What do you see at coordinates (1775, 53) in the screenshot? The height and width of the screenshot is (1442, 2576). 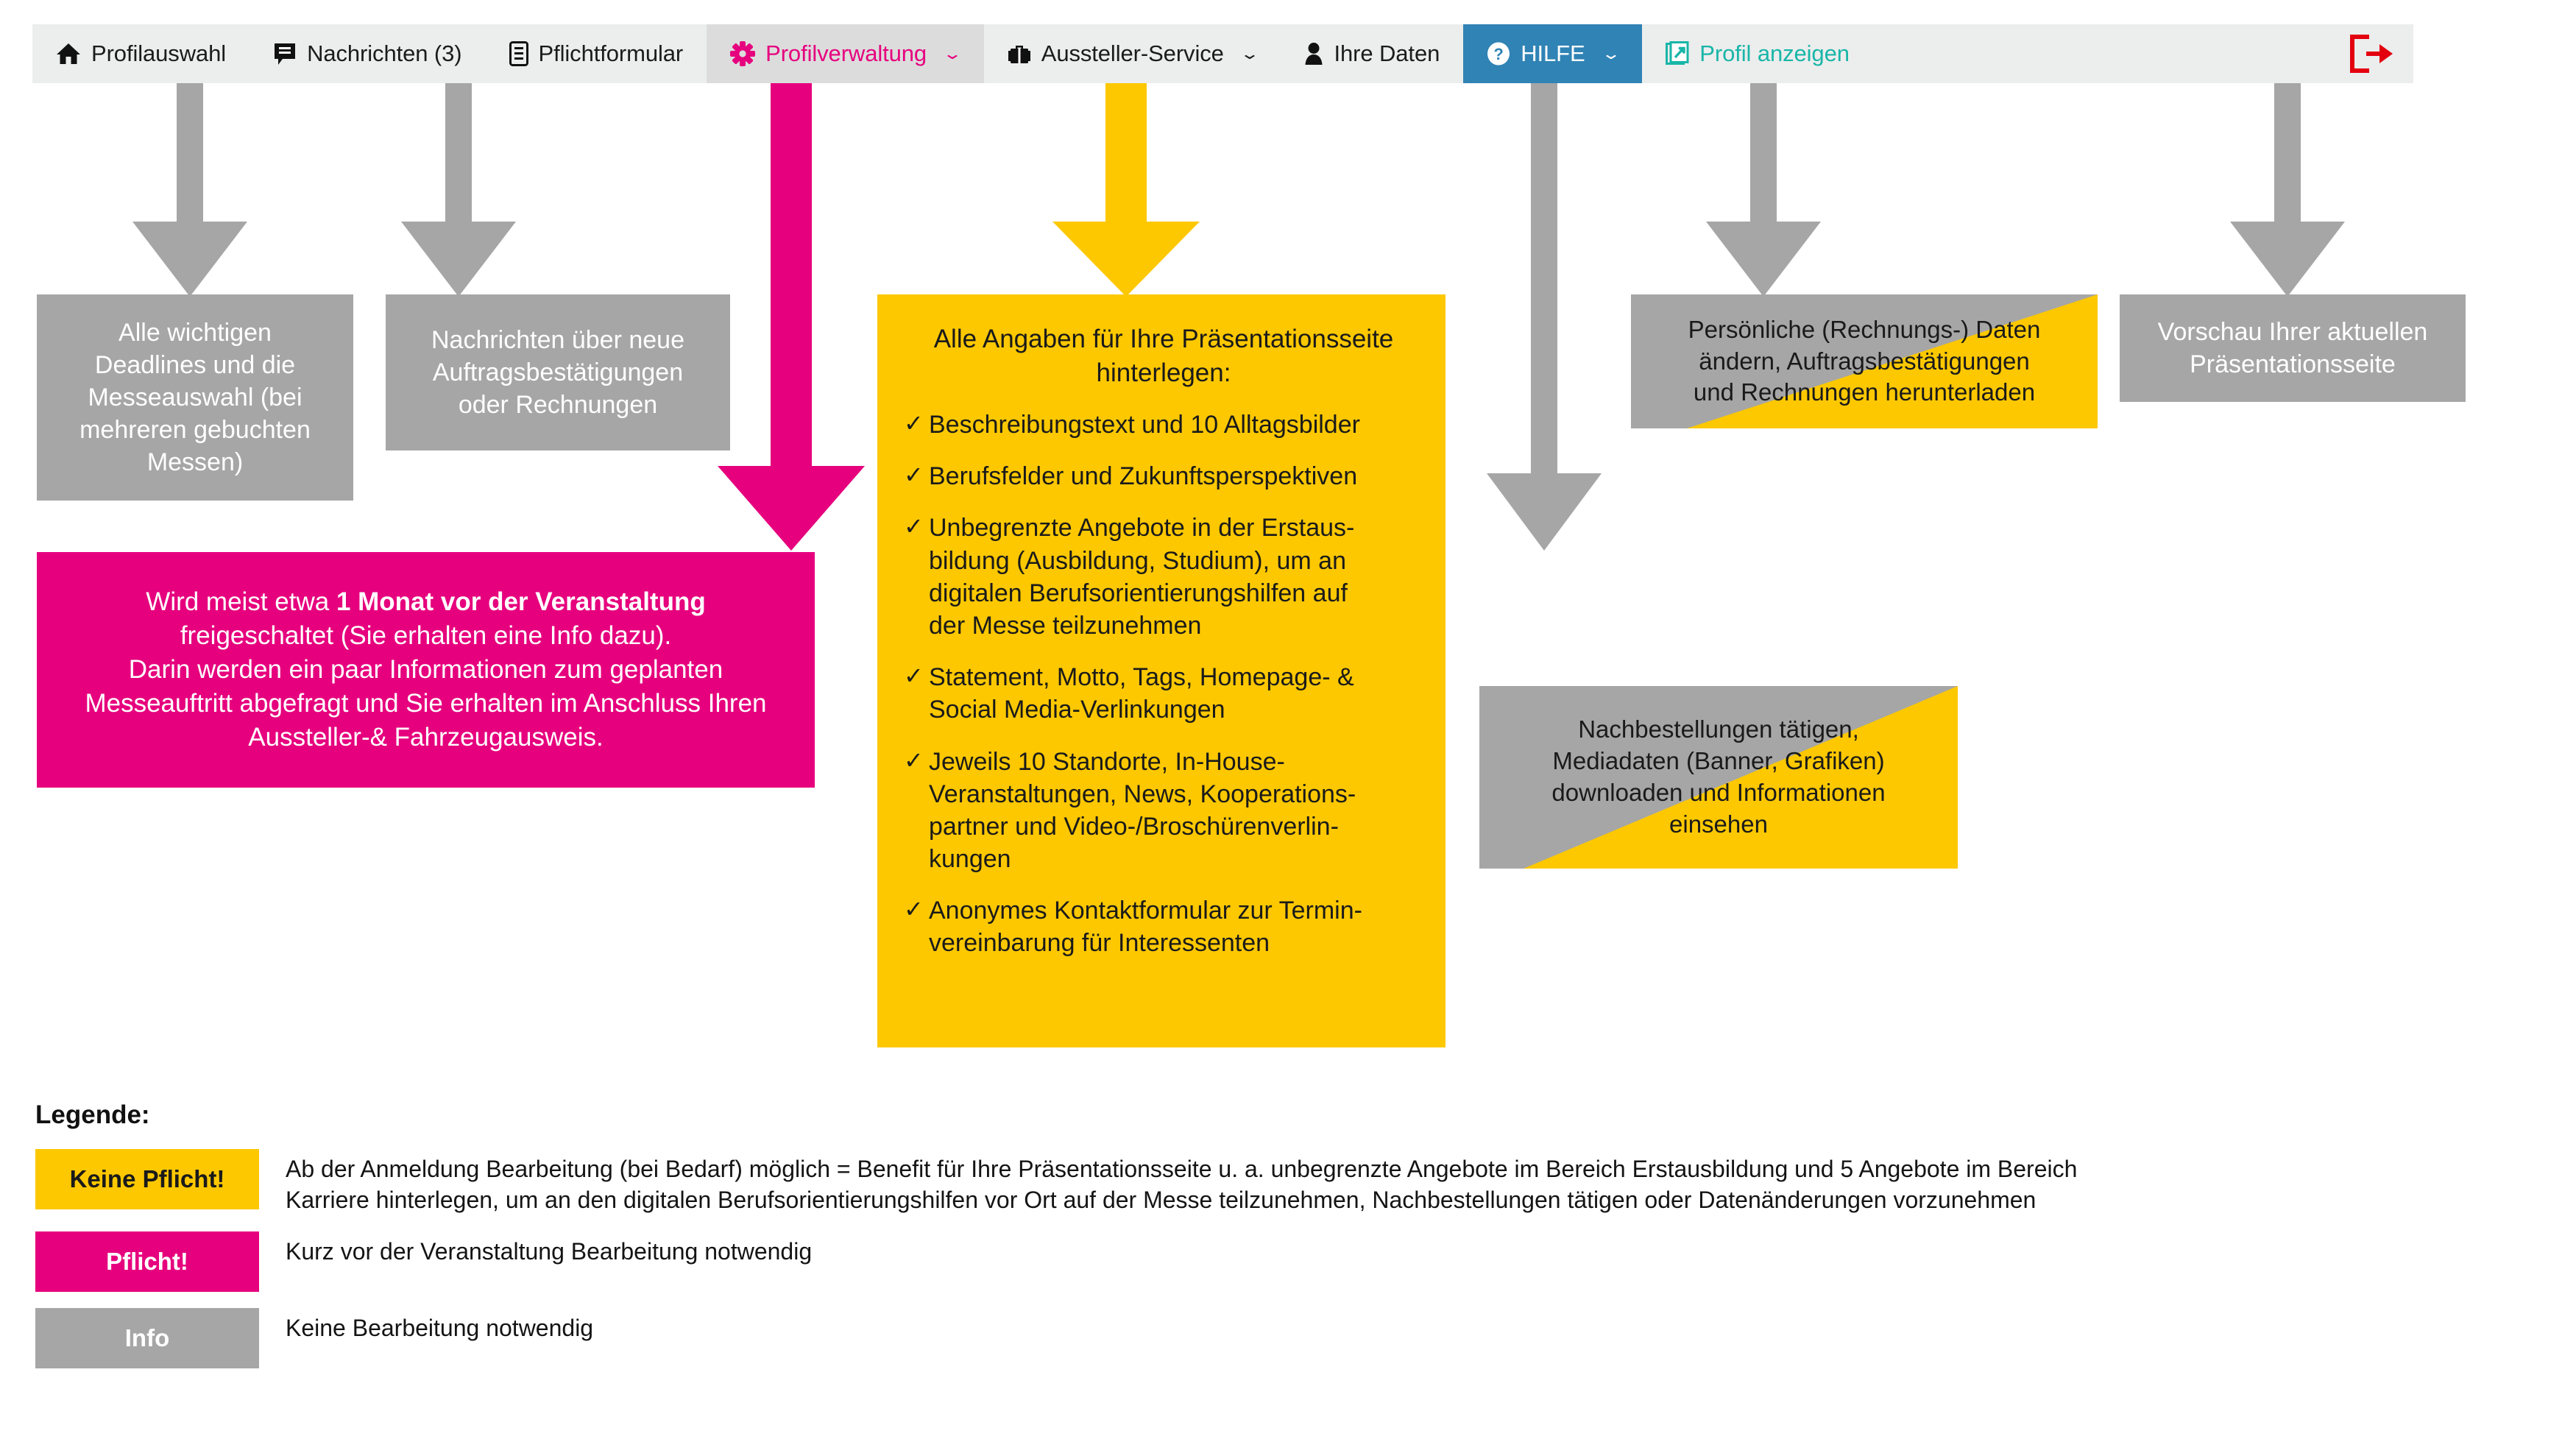 I see `nav-label-profil-anzeigen: Profil anzeigen` at bounding box center [1775, 53].